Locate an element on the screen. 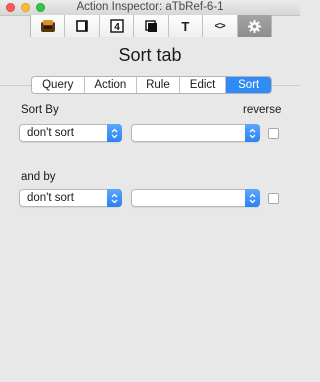 The width and height of the screenshot is (320, 382). title-bar: Action Inspector: aTbRef-6-1 is located at coordinates (150, 8).